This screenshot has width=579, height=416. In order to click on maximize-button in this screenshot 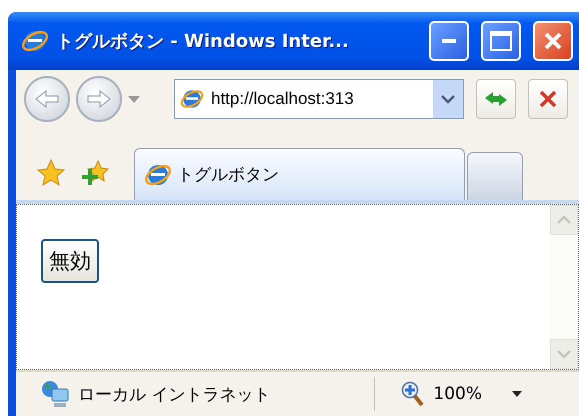, I will do `click(501, 41)`.